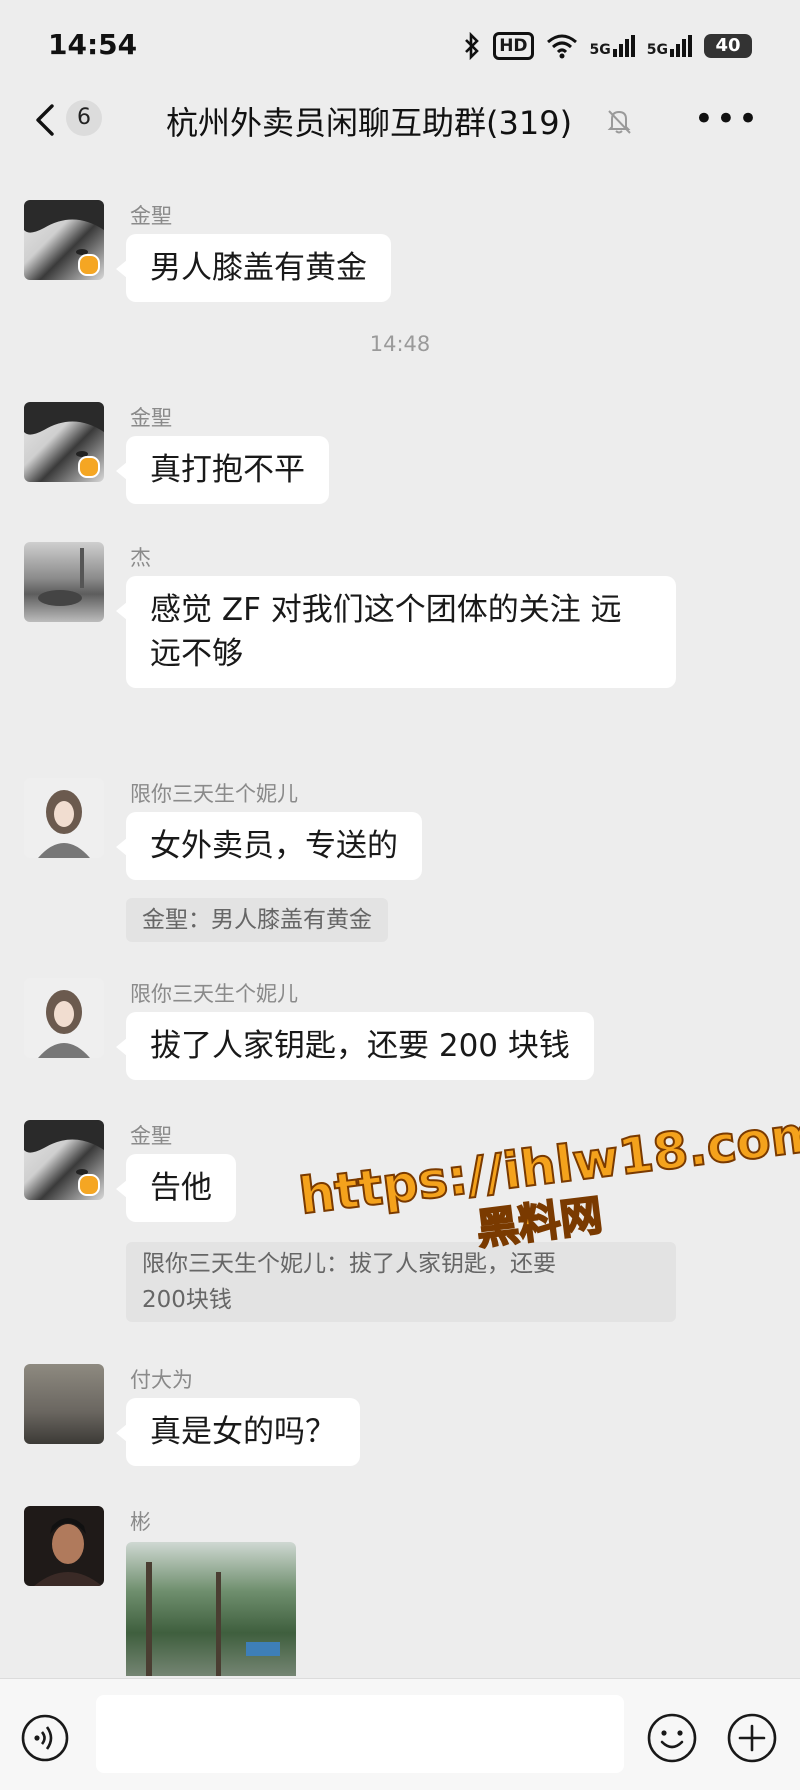 Image resolution: width=800 pixels, height=1790 pixels. What do you see at coordinates (211, 1609) in the screenshot?
I see `image-message` at bounding box center [211, 1609].